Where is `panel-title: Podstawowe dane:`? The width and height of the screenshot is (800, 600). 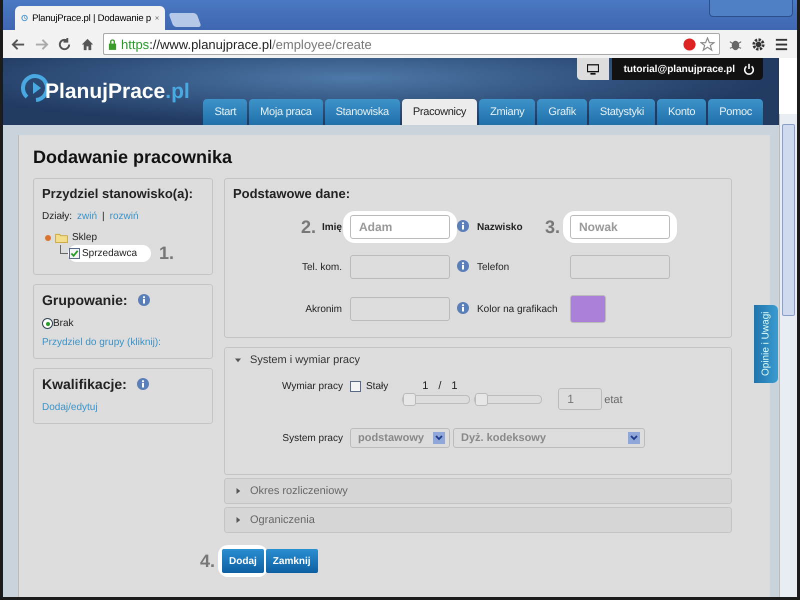 panel-title: Podstawowe dane: is located at coordinates (292, 193).